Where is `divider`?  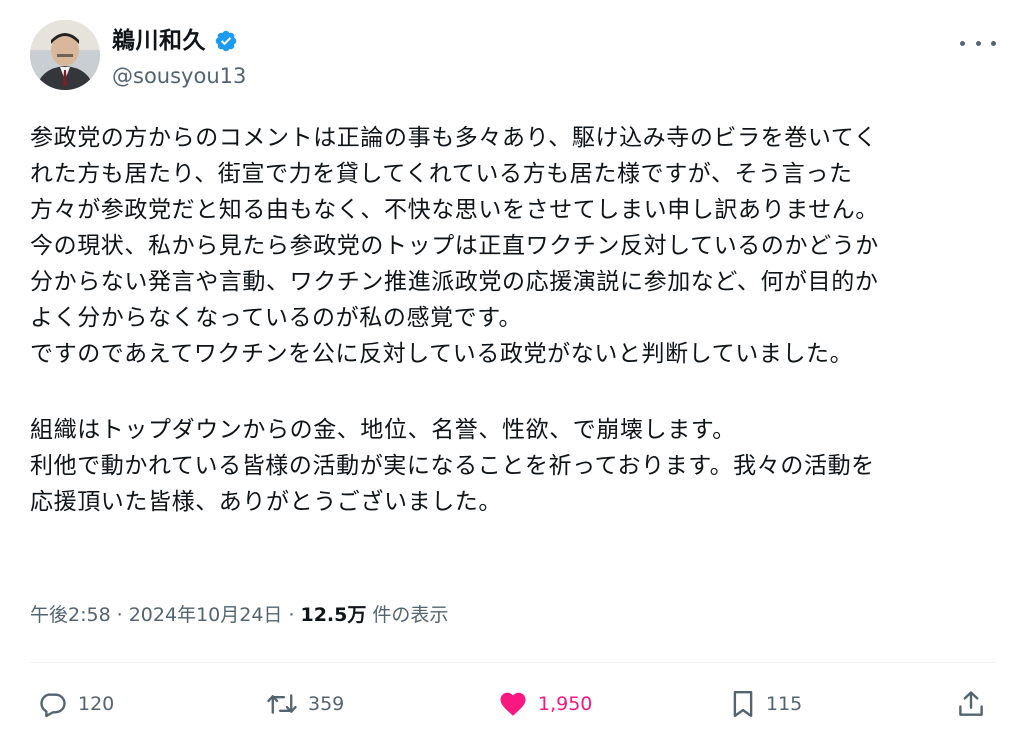
divider is located at coordinates (513, 662).